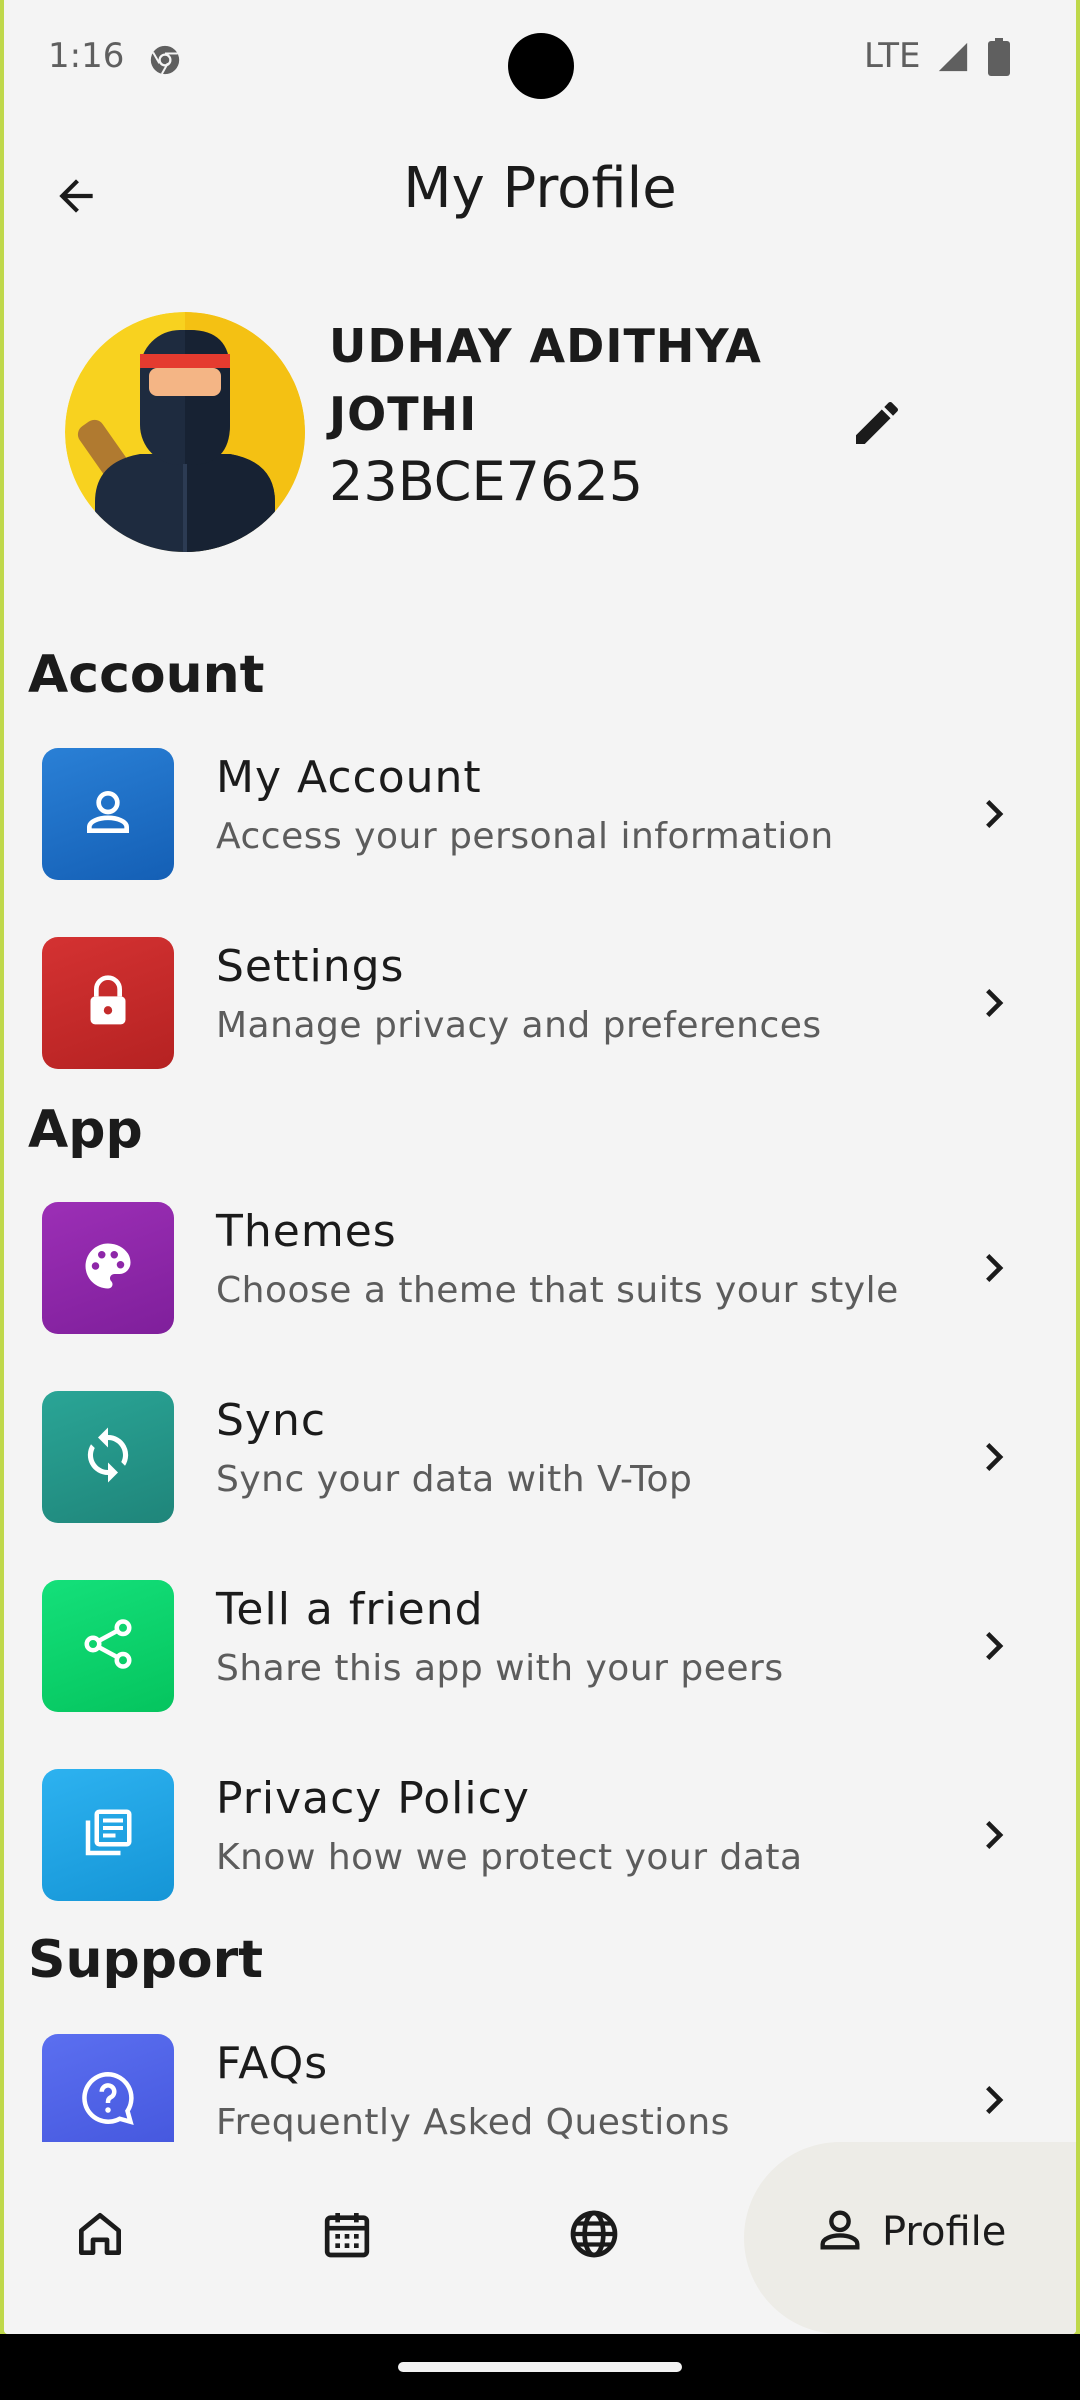 This screenshot has width=1080, height=2400. I want to click on section-title-app: App, so click(85, 1130).